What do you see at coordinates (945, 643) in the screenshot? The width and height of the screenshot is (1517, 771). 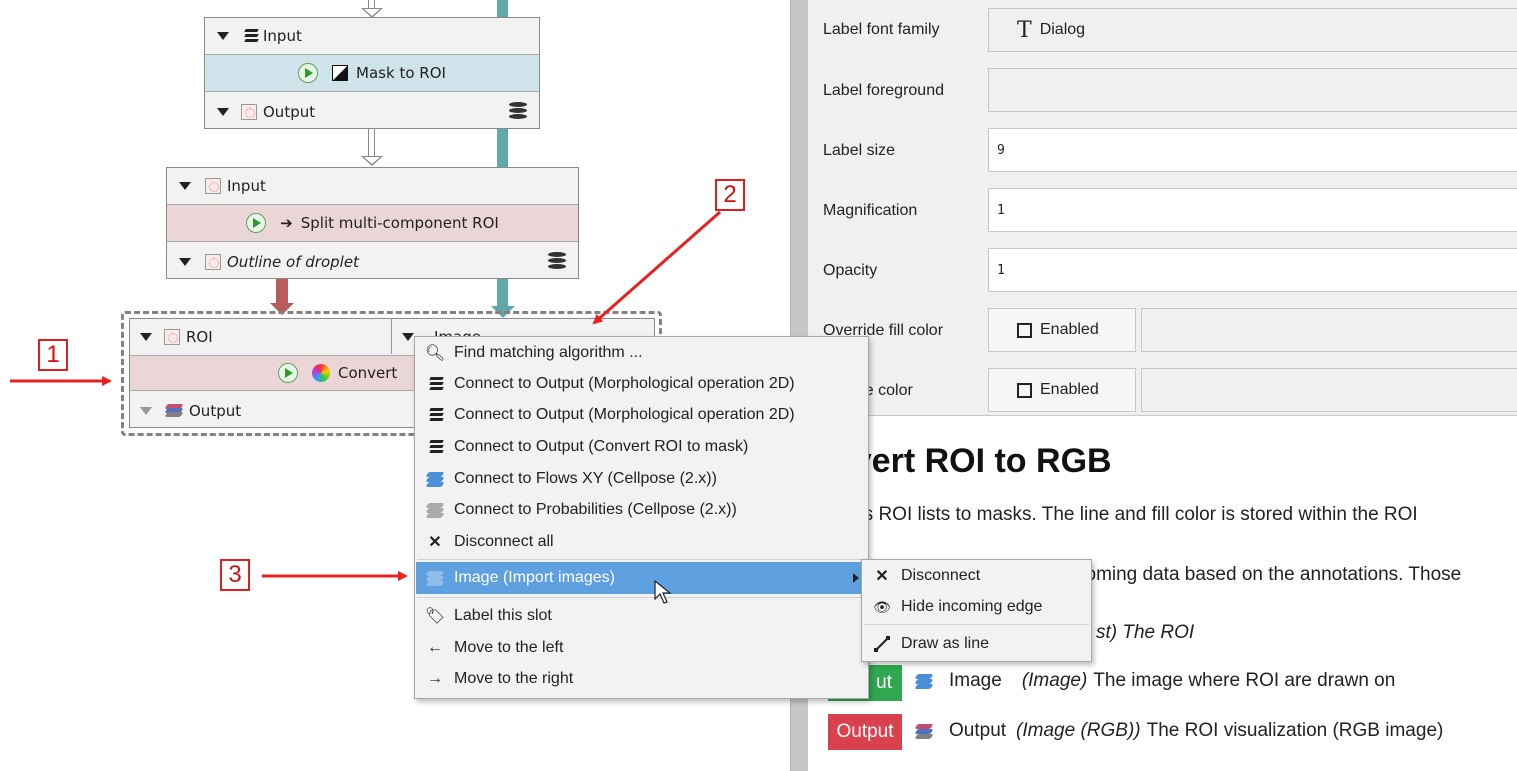 I see `menu-item-label: Draw as line` at bounding box center [945, 643].